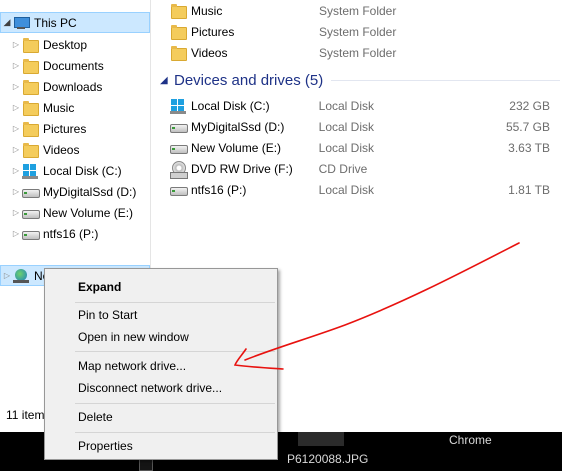  Describe the element at coordinates (219, 189) in the screenshot. I see `item-name: ntfs16 (P:)` at that location.